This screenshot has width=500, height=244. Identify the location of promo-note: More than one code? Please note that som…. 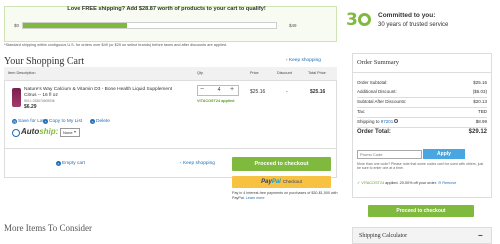
(420, 166).